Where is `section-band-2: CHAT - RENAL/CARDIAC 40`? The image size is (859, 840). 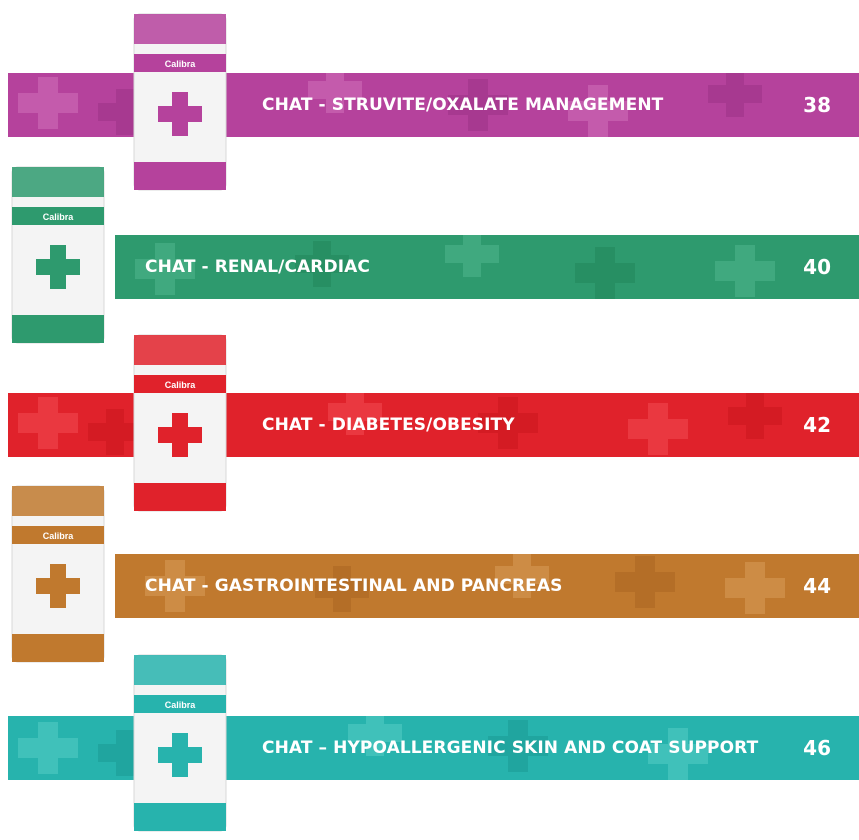
section-band-2: CHAT - RENAL/CARDIAC 40 is located at coordinates (487, 267).